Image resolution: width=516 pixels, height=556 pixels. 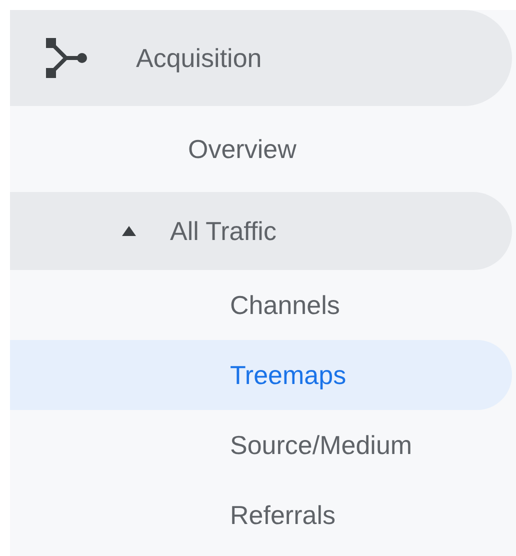 What do you see at coordinates (129, 231) in the screenshot?
I see `caret-icon` at bounding box center [129, 231].